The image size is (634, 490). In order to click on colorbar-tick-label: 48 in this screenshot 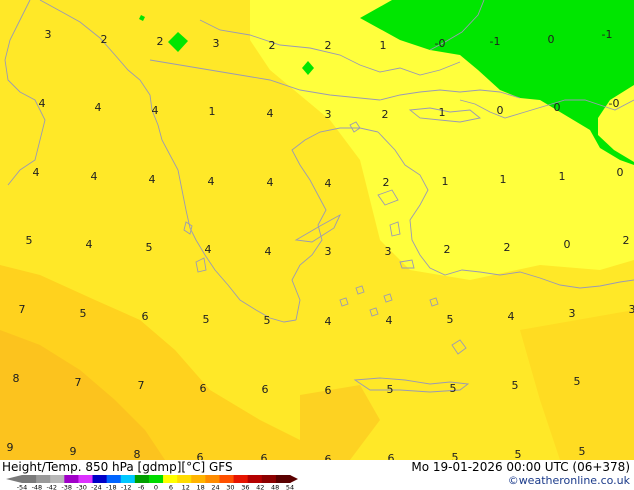, I will do `click(275, 487)`.